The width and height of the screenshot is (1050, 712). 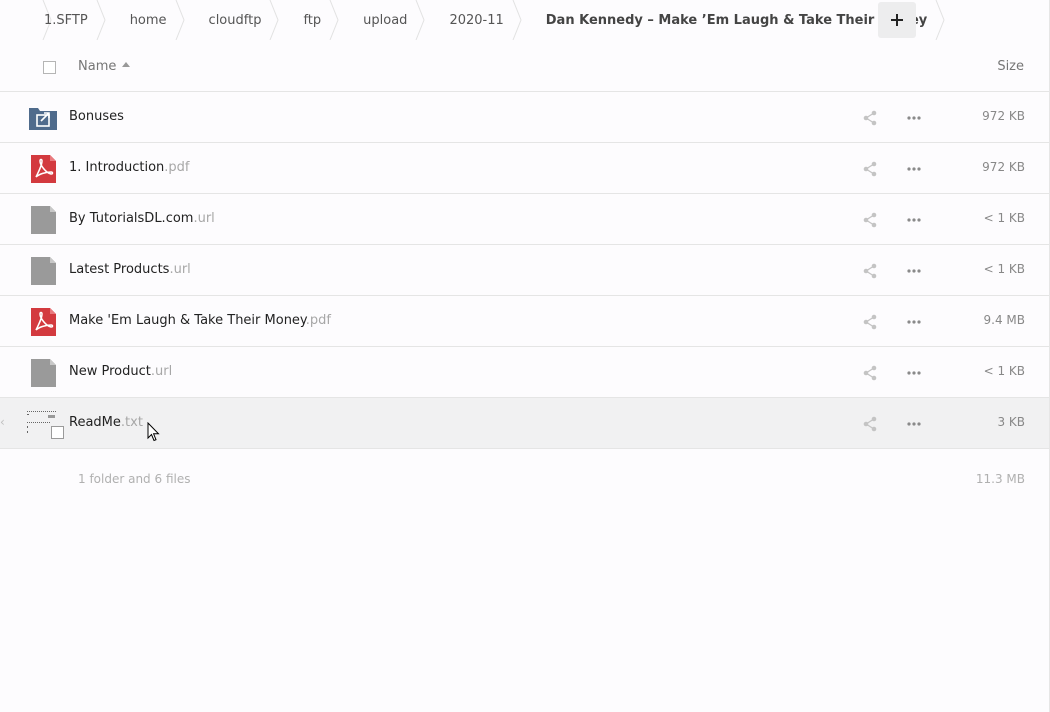 I want to click on file-row: ‹ ReadMe.txt 3 KB, so click(x=524, y=423).